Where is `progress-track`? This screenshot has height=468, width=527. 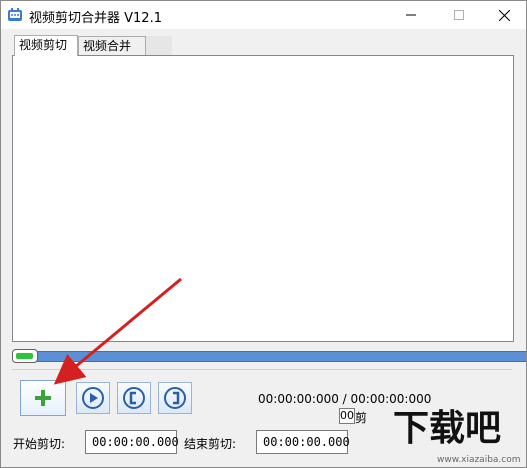 progress-track is located at coordinates (272, 356).